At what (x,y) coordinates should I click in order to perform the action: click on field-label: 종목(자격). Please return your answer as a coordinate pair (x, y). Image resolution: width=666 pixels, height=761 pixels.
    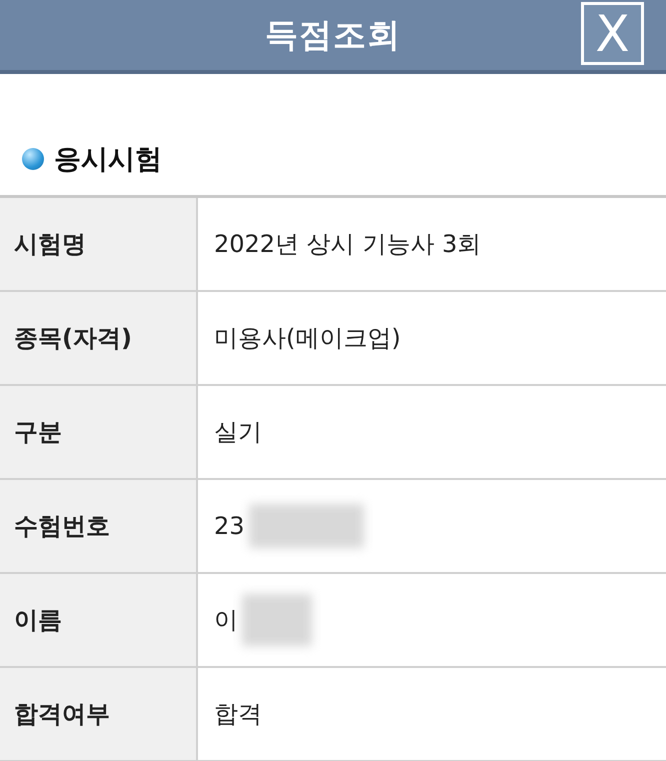
    Looking at the image, I should click on (99, 338).